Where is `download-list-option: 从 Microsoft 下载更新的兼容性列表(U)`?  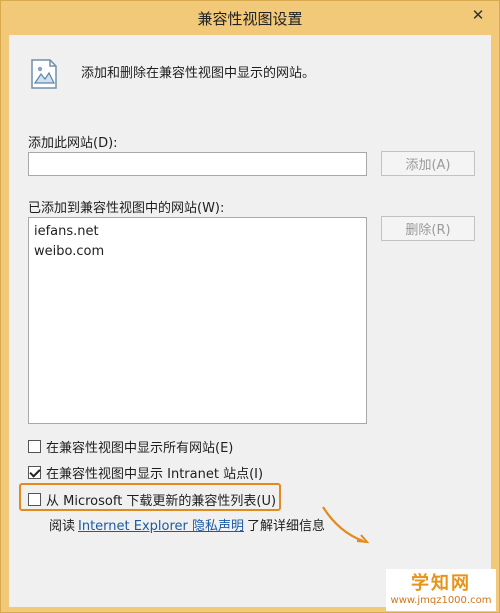 download-list-option: 从 Microsoft 下载更新的兼容性列表(U) is located at coordinates (152, 499).